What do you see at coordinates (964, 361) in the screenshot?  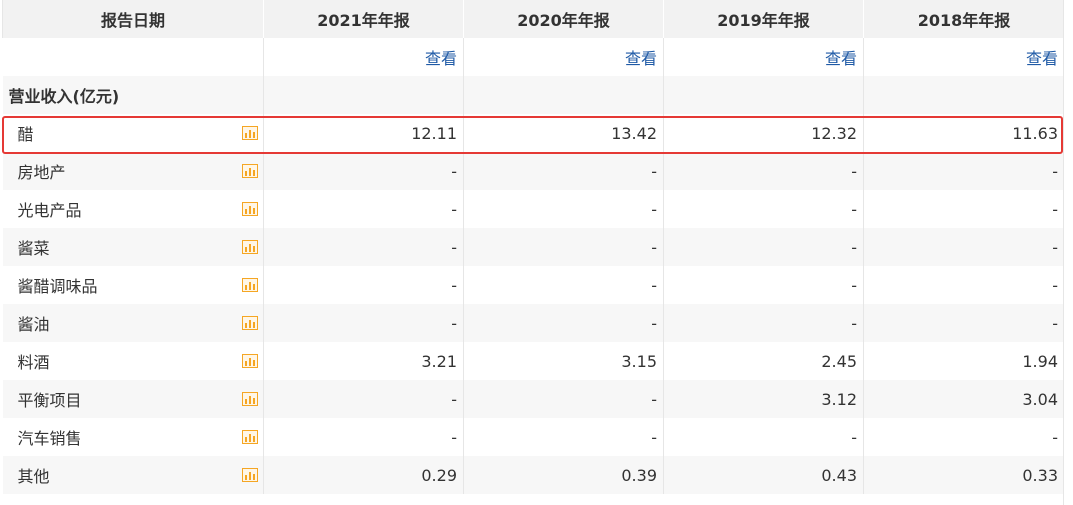 I see `value-cell: 1.94` at bounding box center [964, 361].